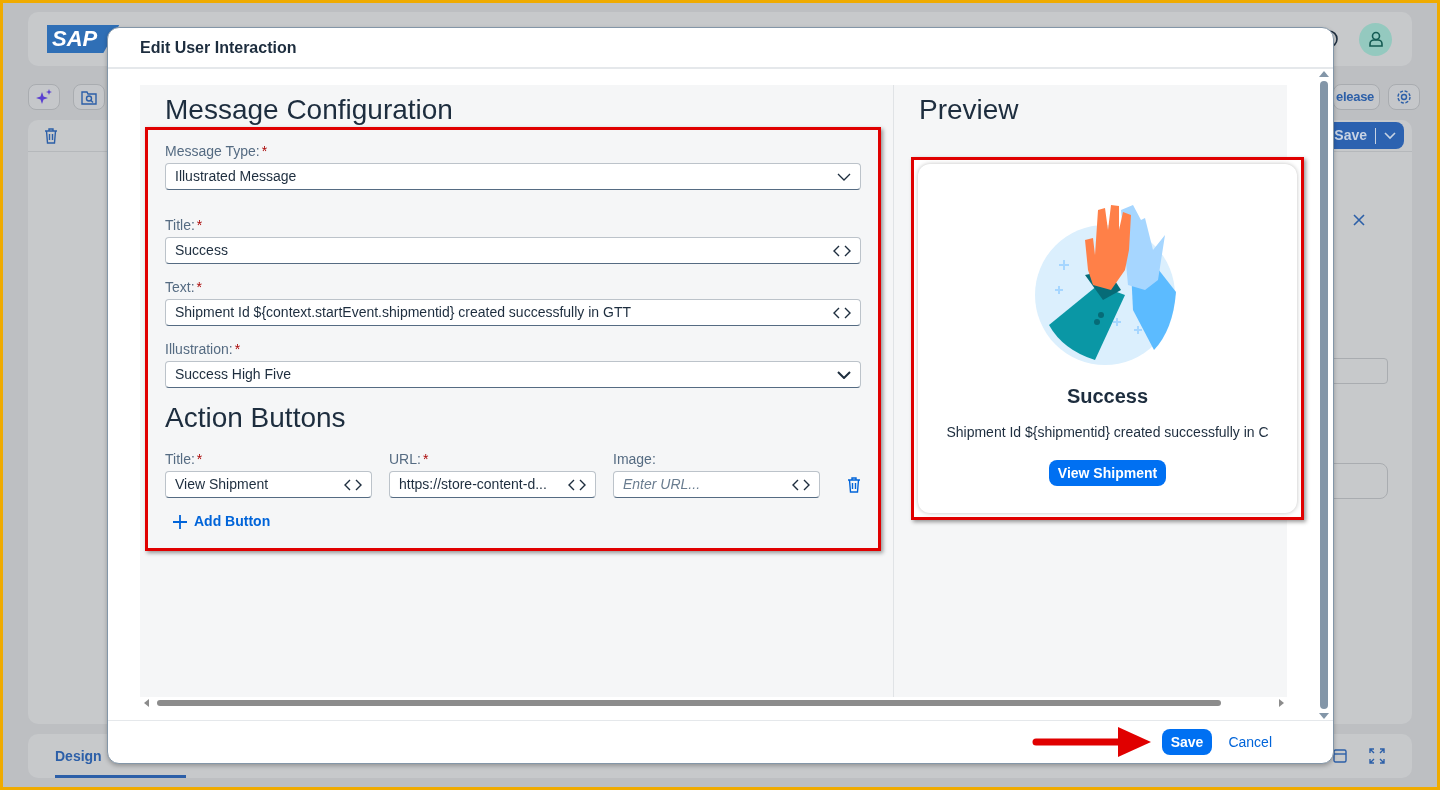 The height and width of the screenshot is (790, 1440). I want to click on settings-icon, so click(1404, 97).